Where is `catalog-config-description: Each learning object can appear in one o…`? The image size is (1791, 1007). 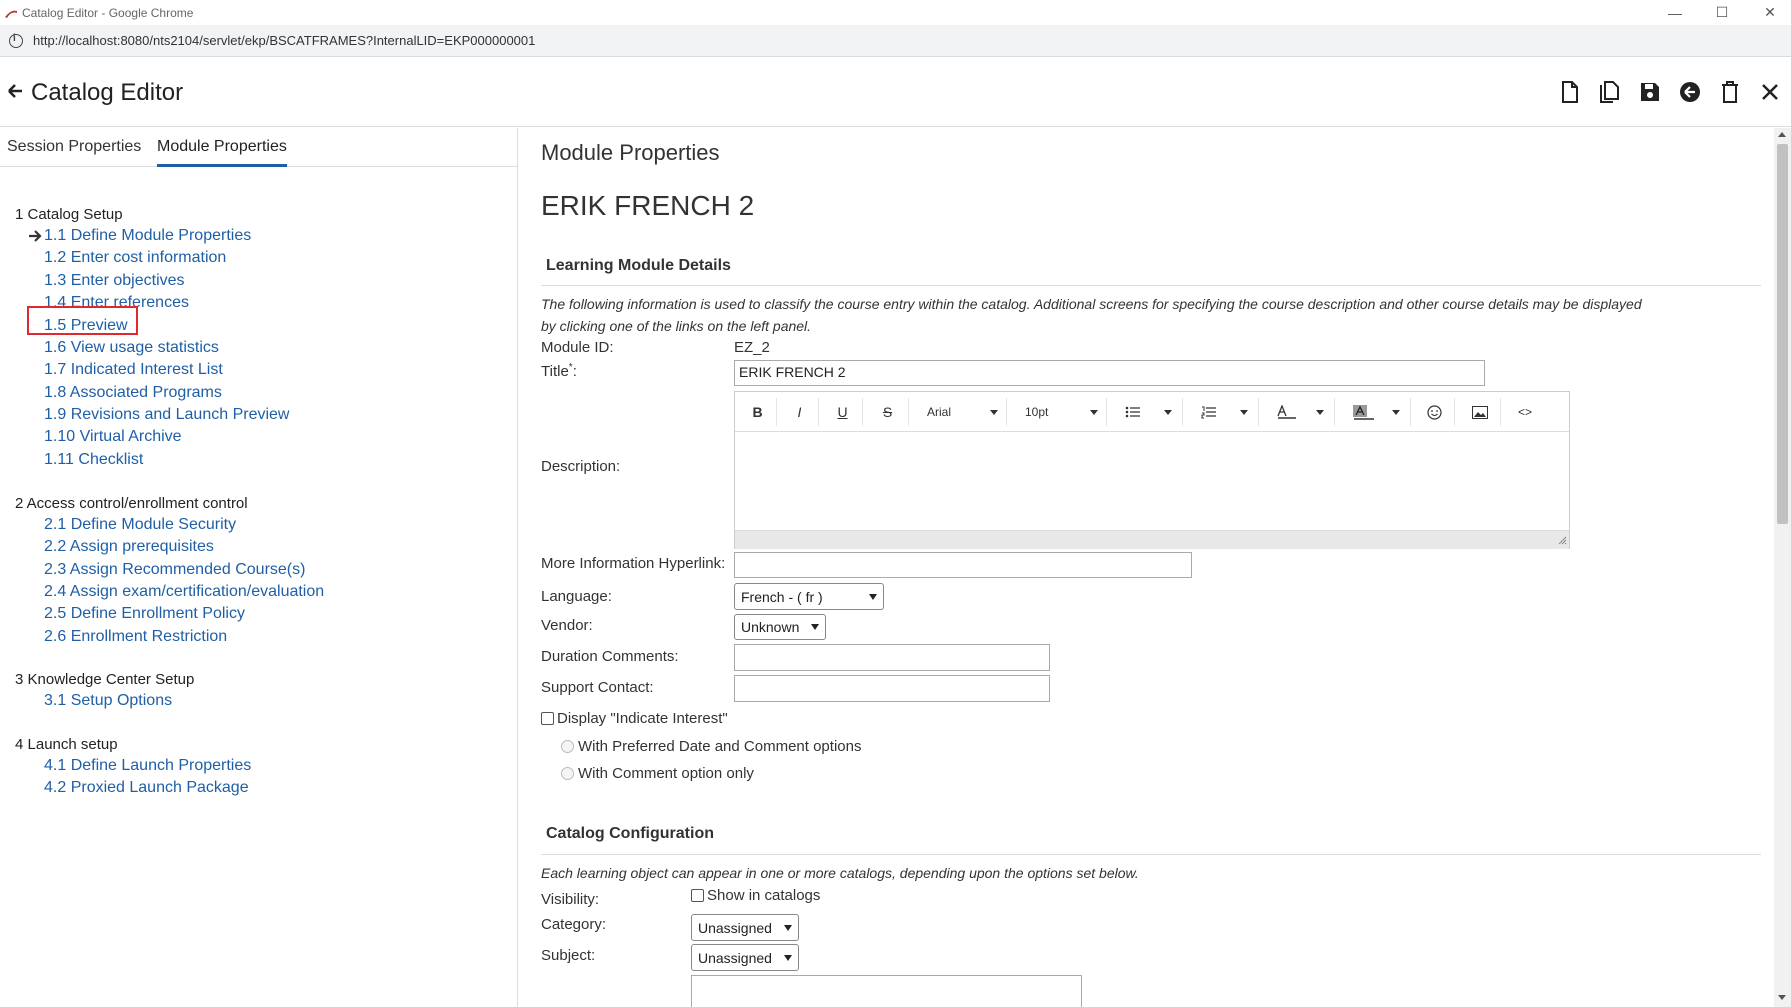
catalog-config-description: Each learning object can appear in one o… is located at coordinates (840, 873).